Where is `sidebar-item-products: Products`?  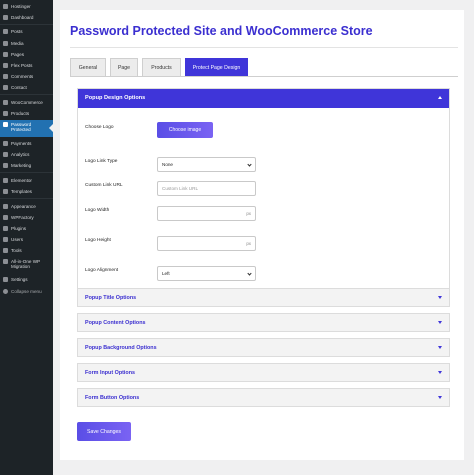 sidebar-item-products: Products is located at coordinates (26, 113).